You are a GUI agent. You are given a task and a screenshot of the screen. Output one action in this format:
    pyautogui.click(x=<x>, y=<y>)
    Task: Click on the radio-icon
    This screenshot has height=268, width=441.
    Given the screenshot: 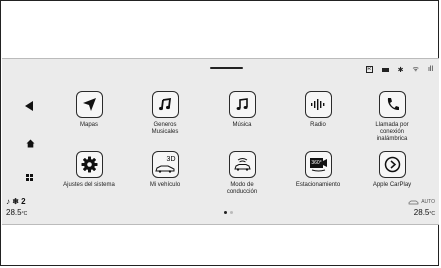 What is the action you would take?
    pyautogui.click(x=318, y=104)
    